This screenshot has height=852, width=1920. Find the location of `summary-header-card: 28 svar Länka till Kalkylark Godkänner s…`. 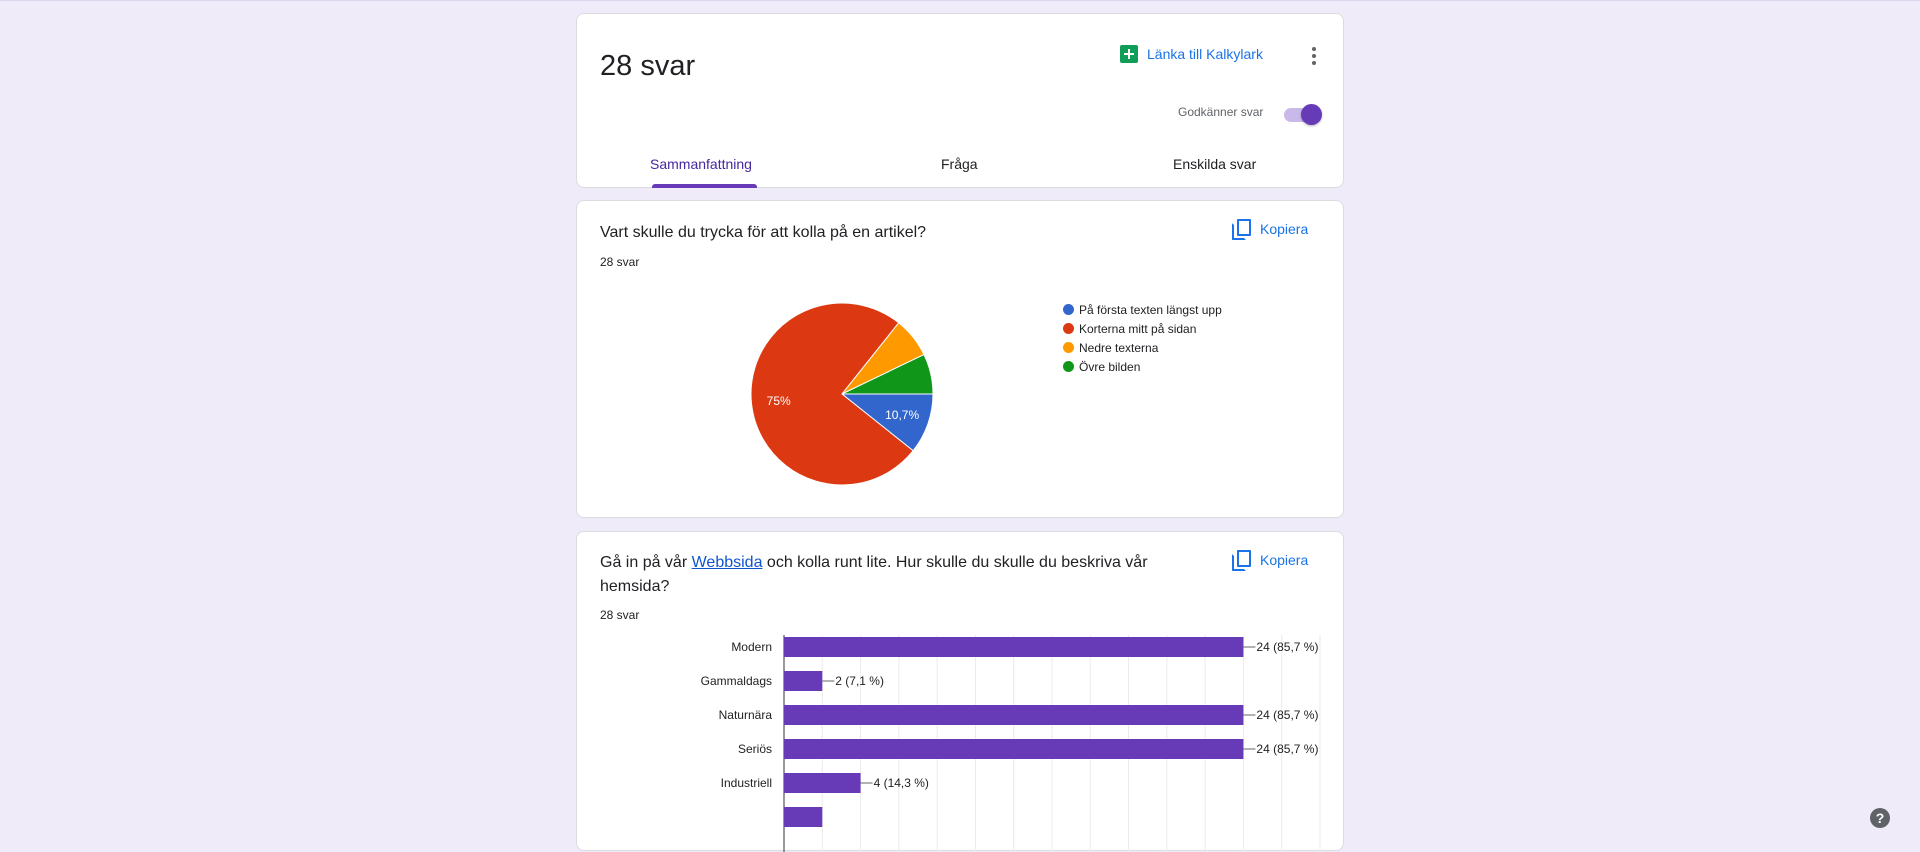

summary-header-card: 28 svar Länka till Kalkylark Godkänner s… is located at coordinates (960, 100).